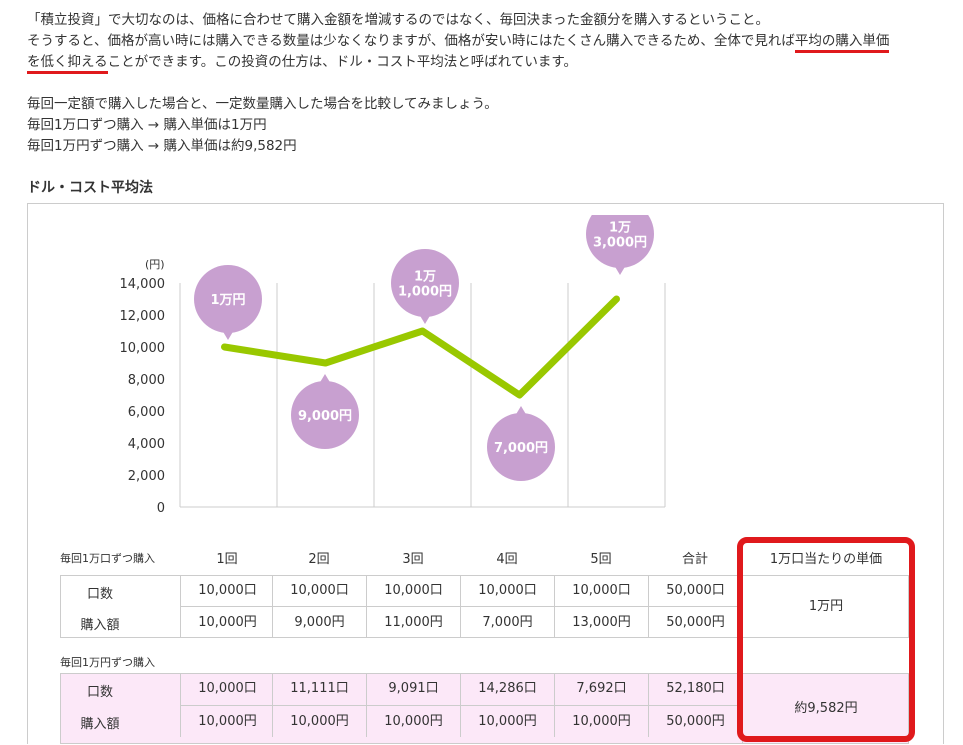 This screenshot has height=745, width=963. I want to click on column-header: 3回, so click(413, 559).